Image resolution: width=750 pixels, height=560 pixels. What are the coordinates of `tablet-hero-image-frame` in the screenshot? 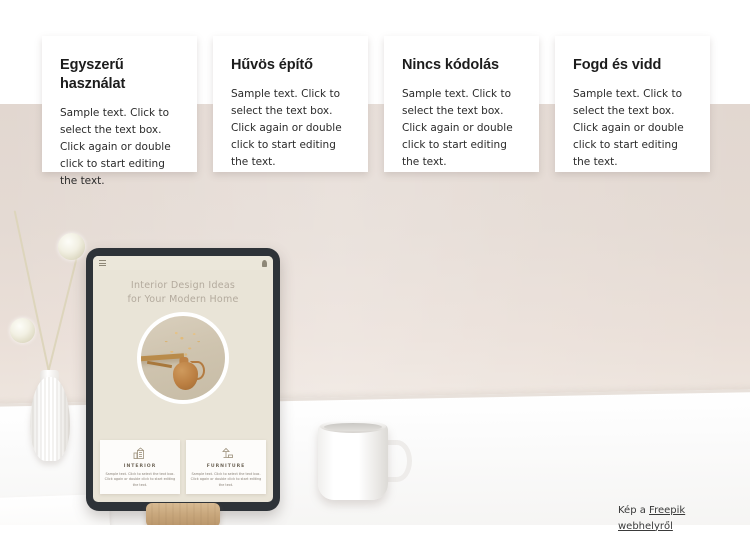 It's located at (183, 358).